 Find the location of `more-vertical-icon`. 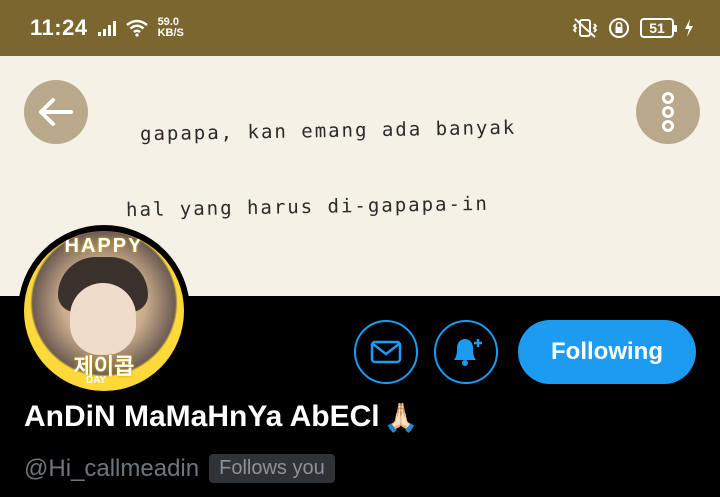

more-vertical-icon is located at coordinates (668, 112).